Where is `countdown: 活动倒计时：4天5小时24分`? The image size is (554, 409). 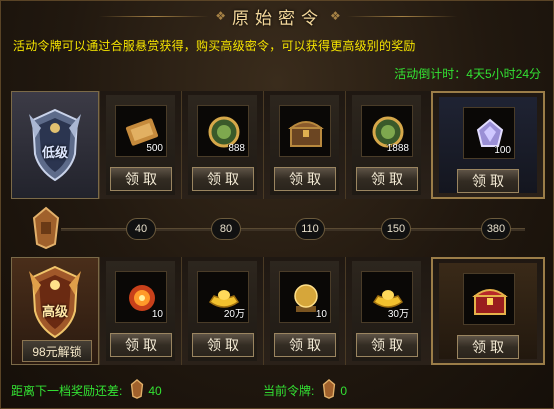
countdown: 活动倒计时：4天5小时24分 is located at coordinates (467, 73).